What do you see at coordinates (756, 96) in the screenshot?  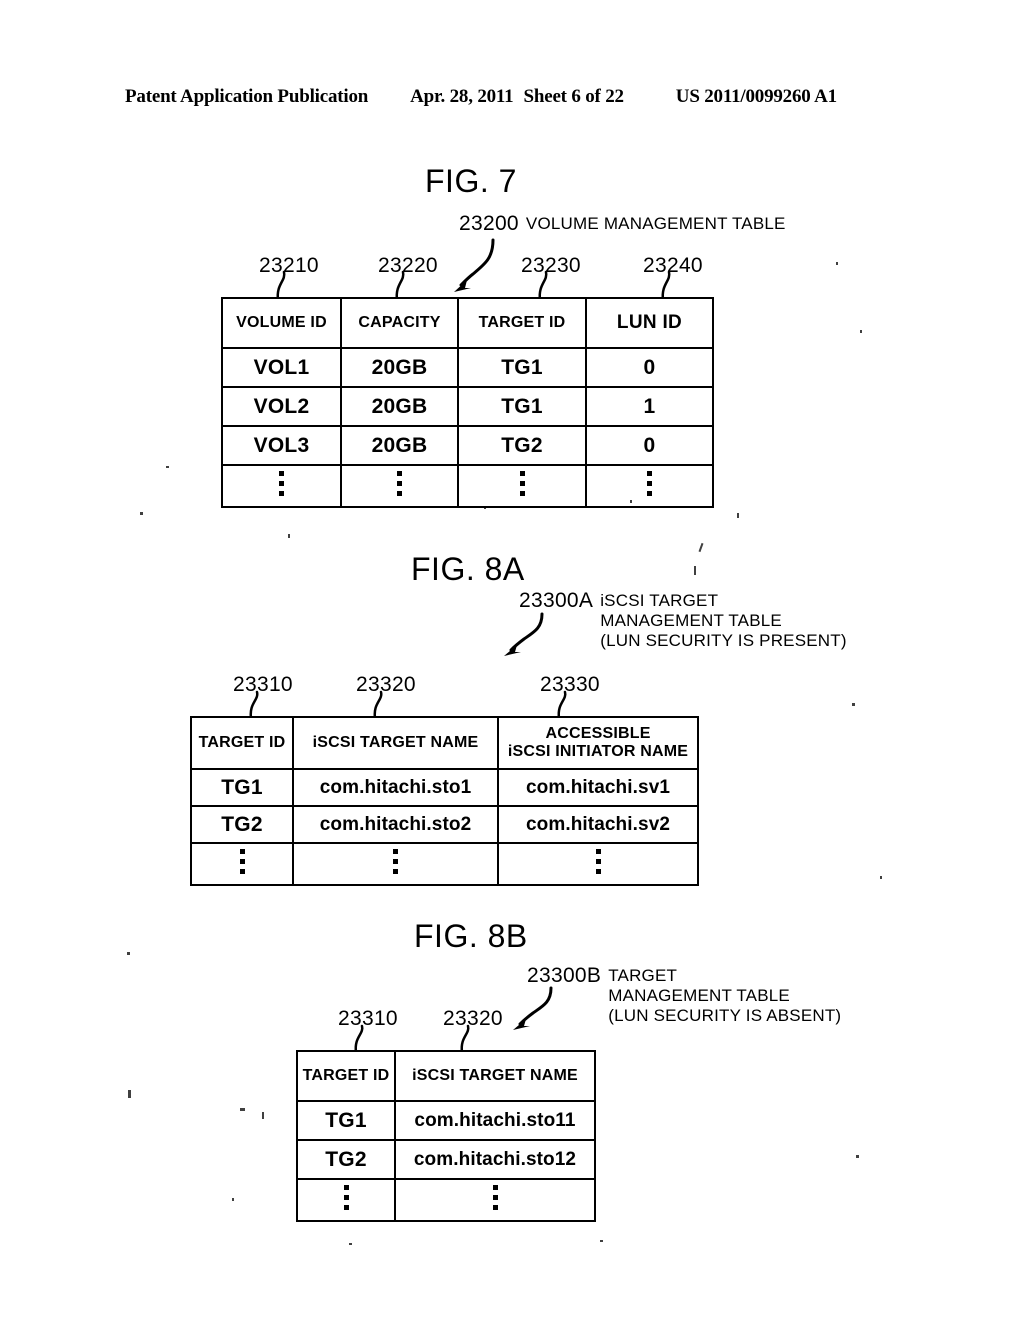 I see `patent-number: US 2011/0099260 A1` at bounding box center [756, 96].